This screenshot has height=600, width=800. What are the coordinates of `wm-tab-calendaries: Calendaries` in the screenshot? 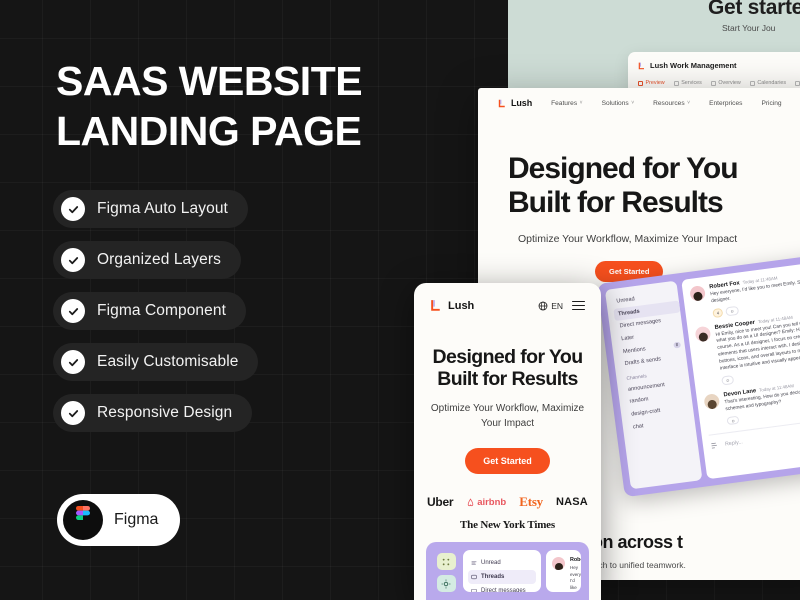 It's located at (768, 83).